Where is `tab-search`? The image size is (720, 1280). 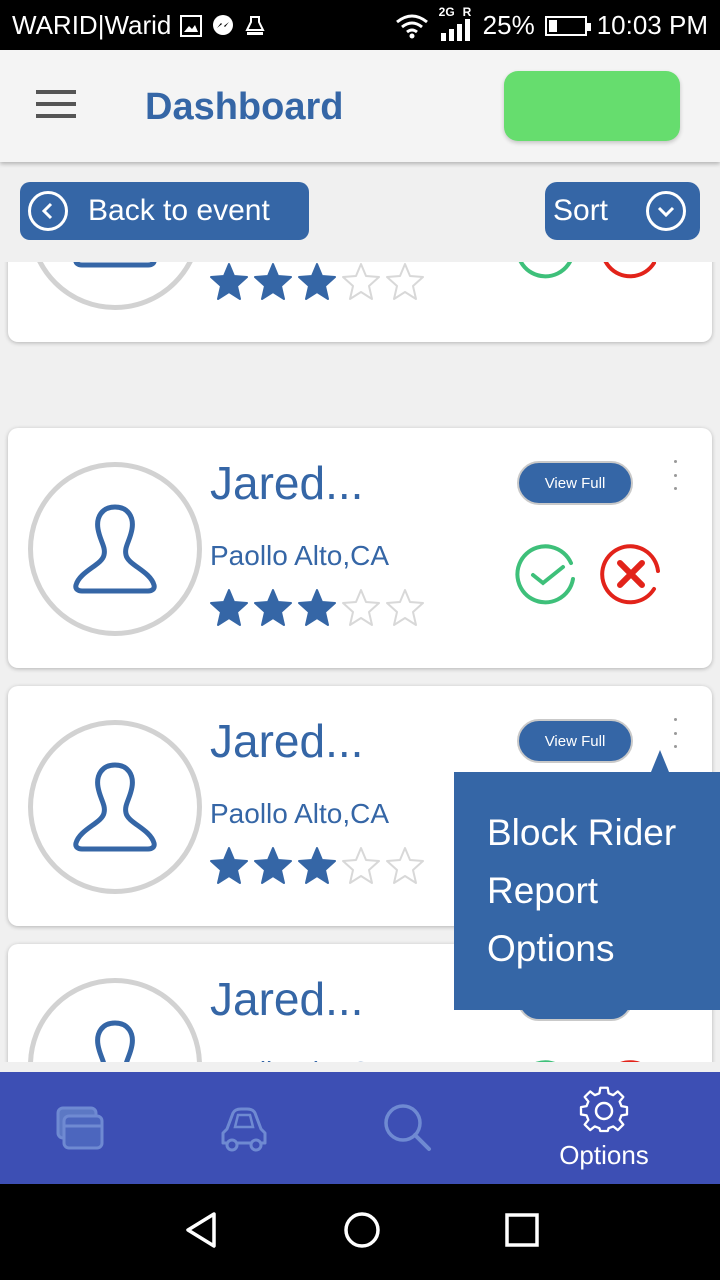
tab-search is located at coordinates (408, 1128).